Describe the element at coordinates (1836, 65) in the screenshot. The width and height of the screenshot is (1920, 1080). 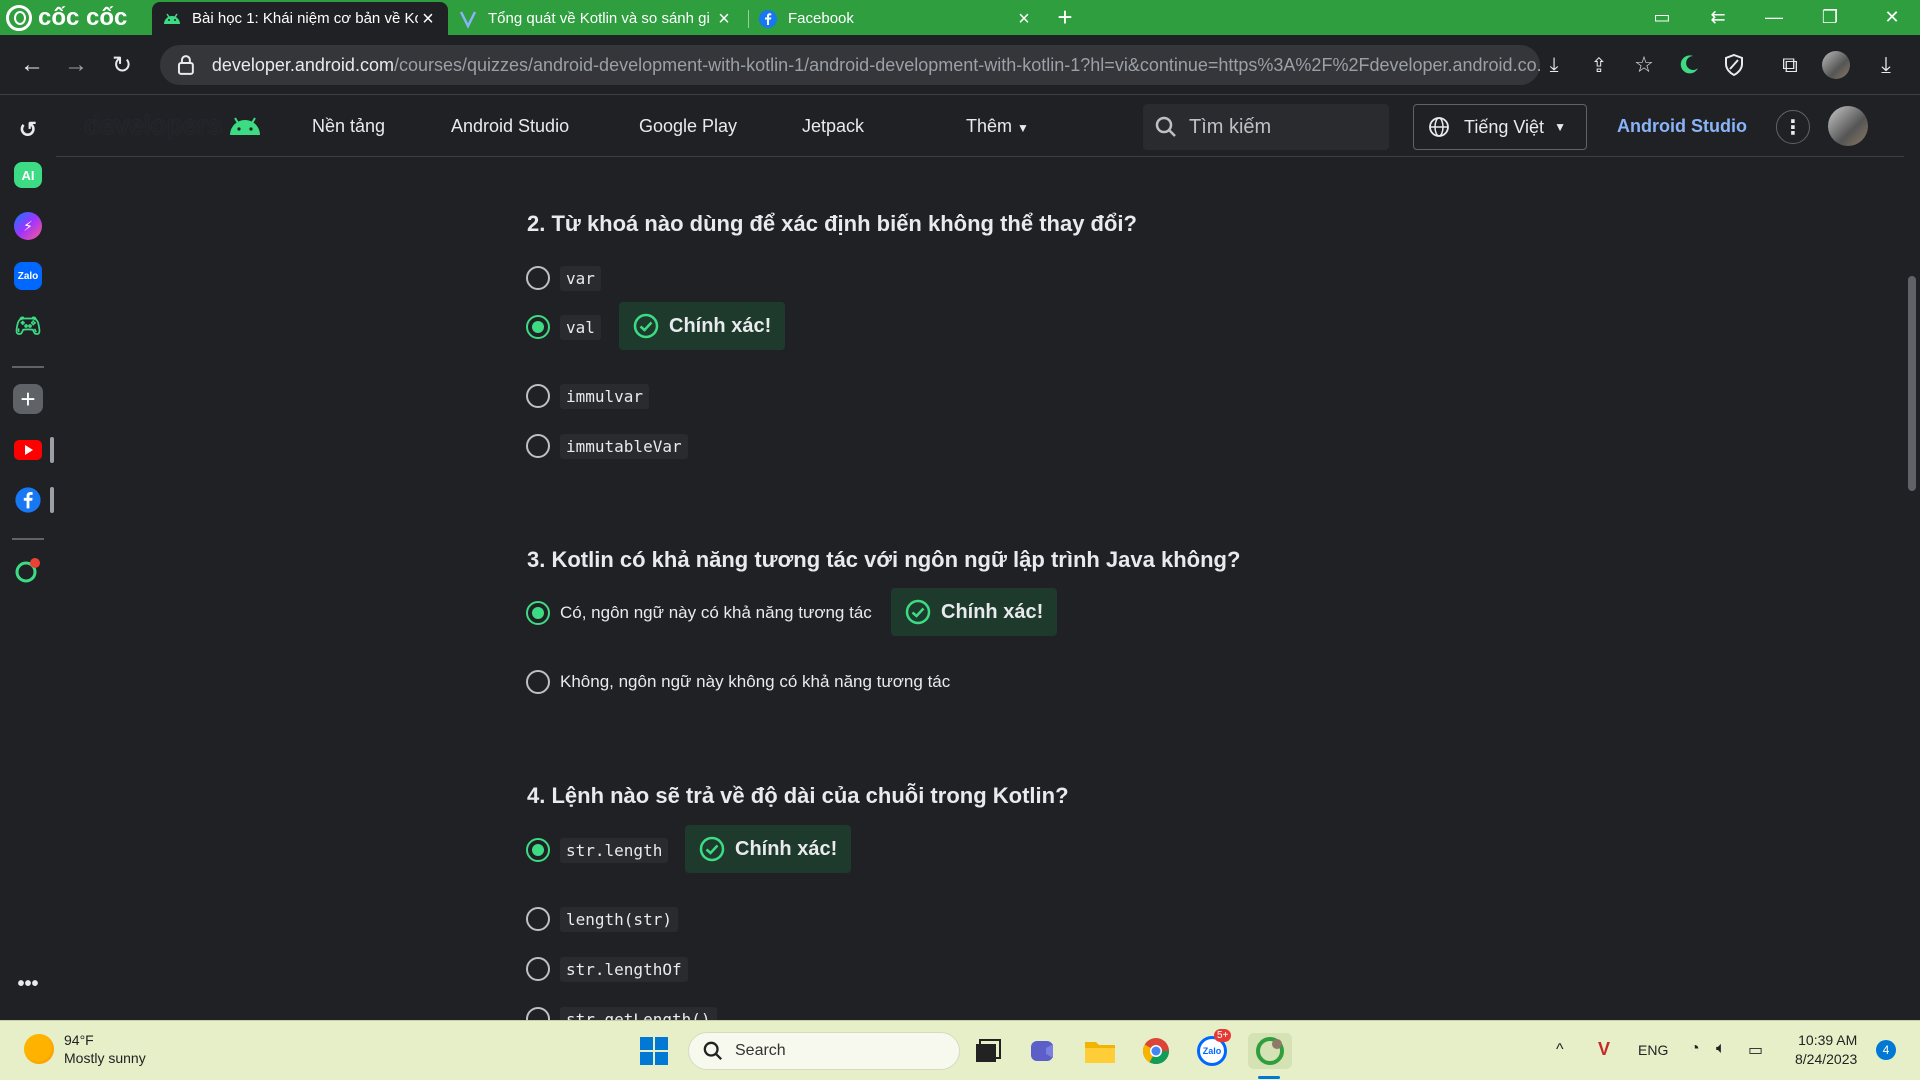
I see `profile-avatar` at that location.